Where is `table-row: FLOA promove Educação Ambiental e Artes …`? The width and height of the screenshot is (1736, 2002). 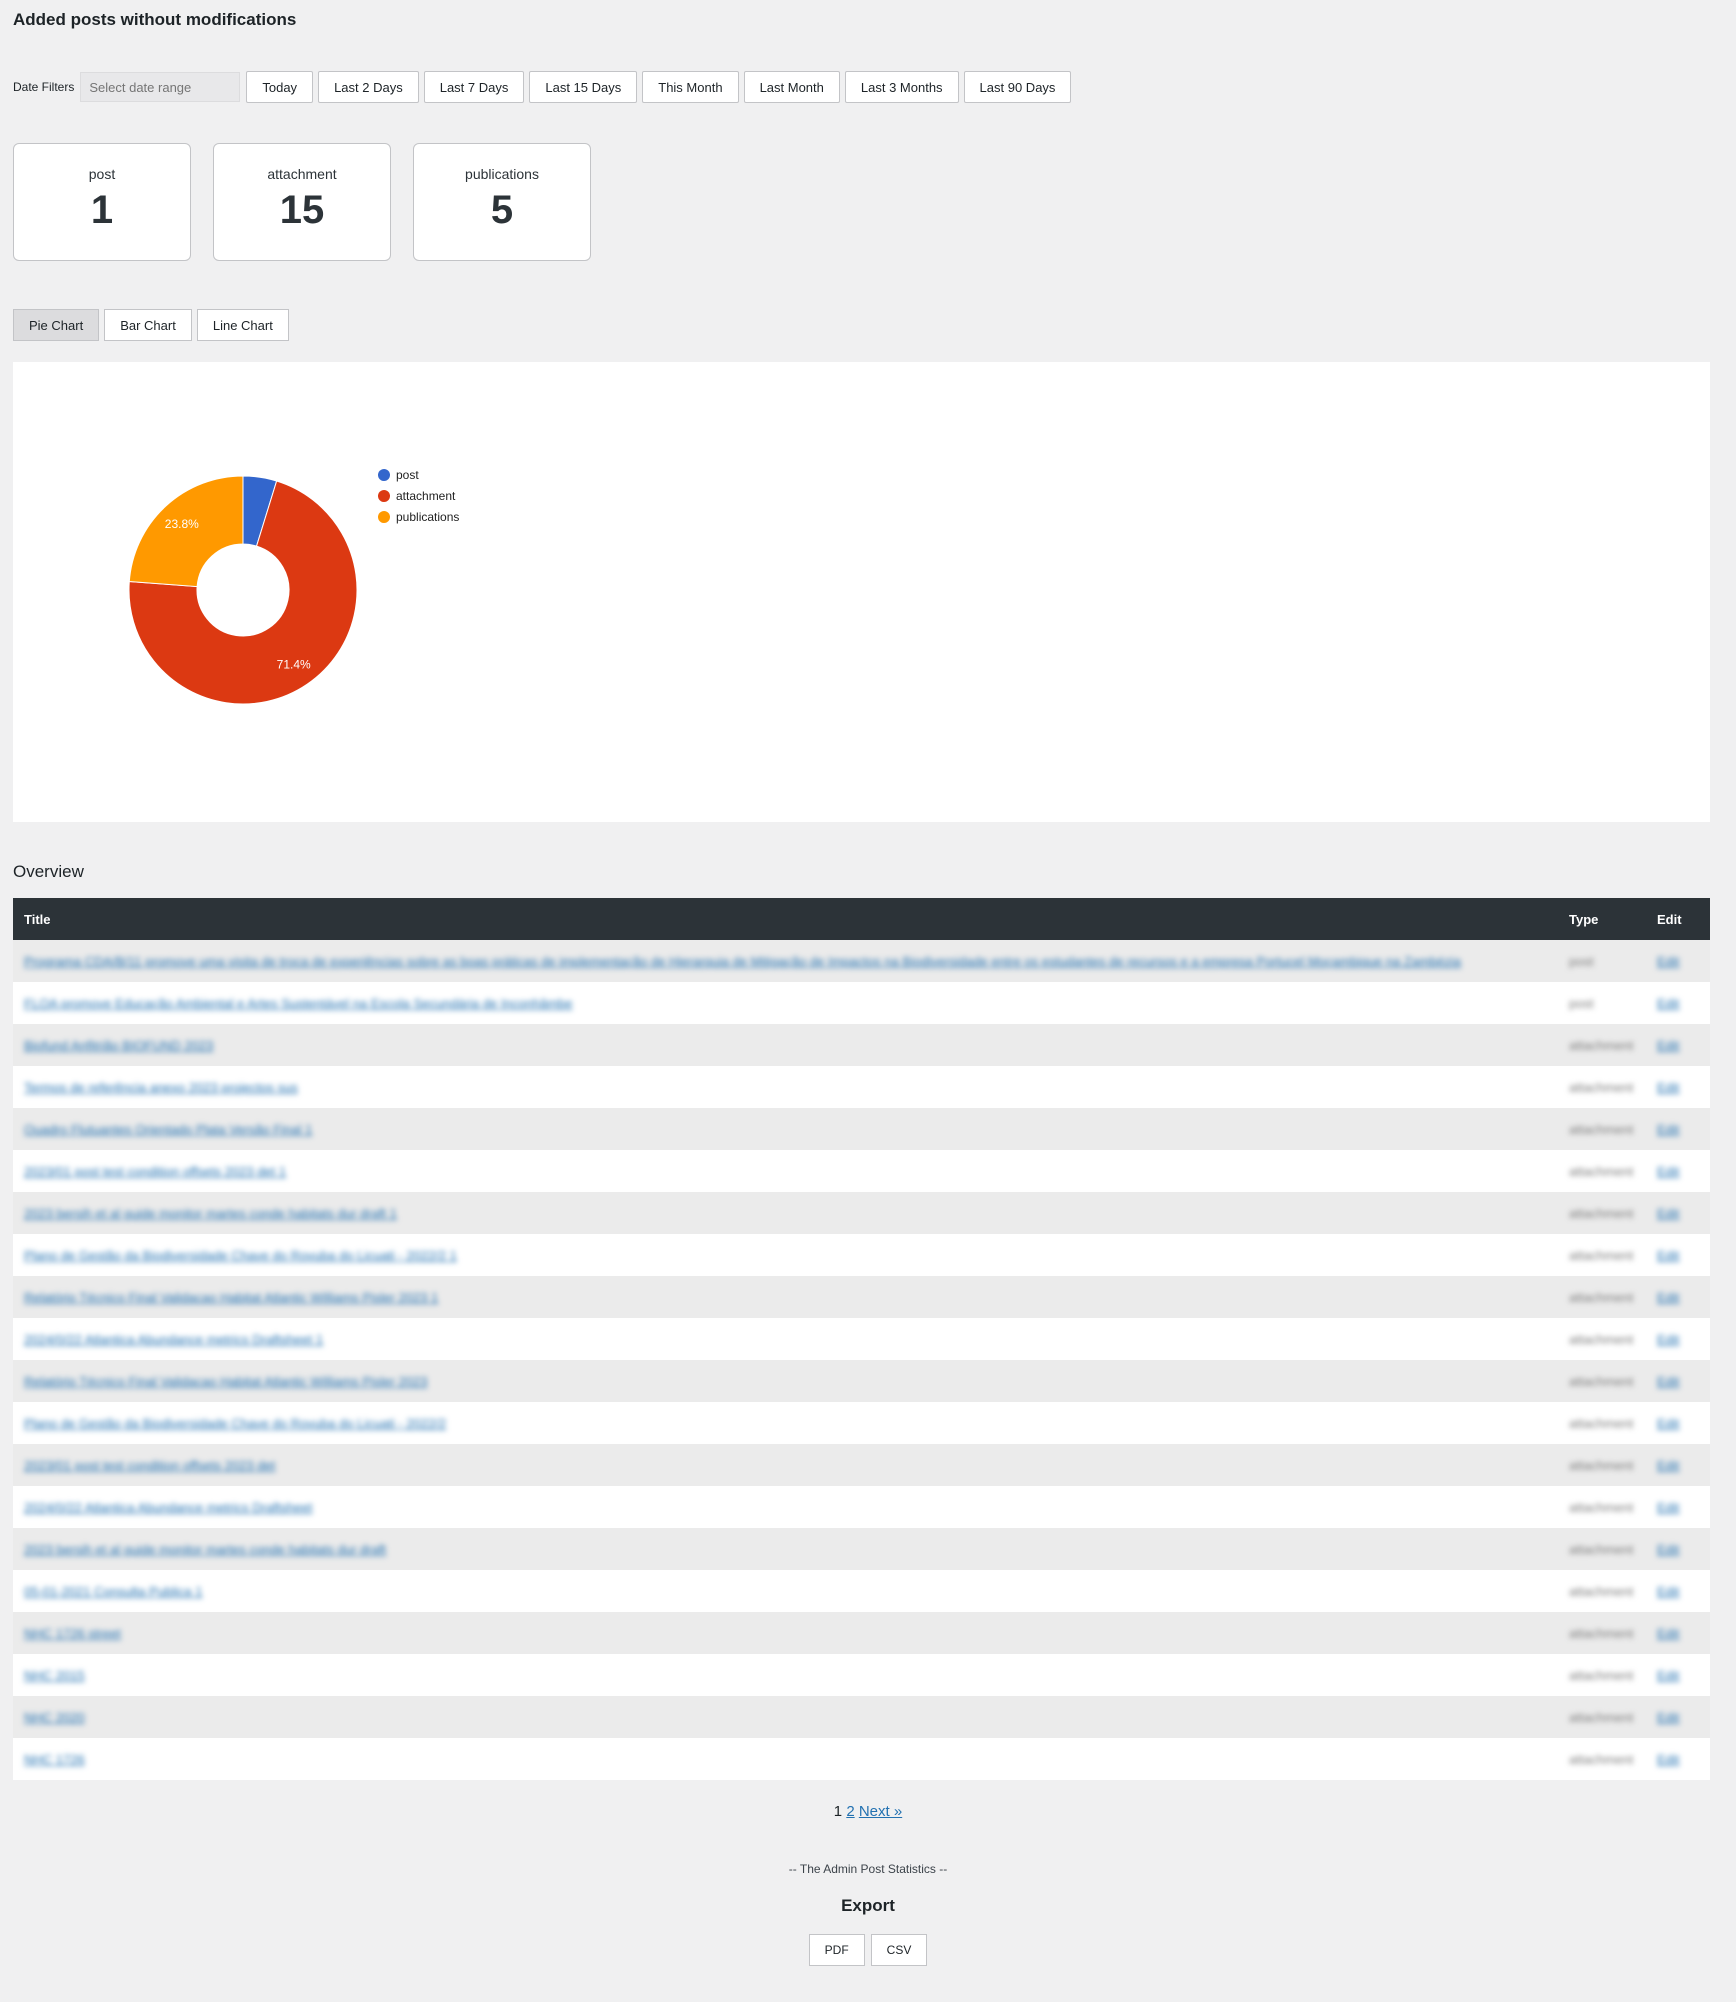 table-row: FLOA promove Educação Ambiental e Artes … is located at coordinates (861, 1003).